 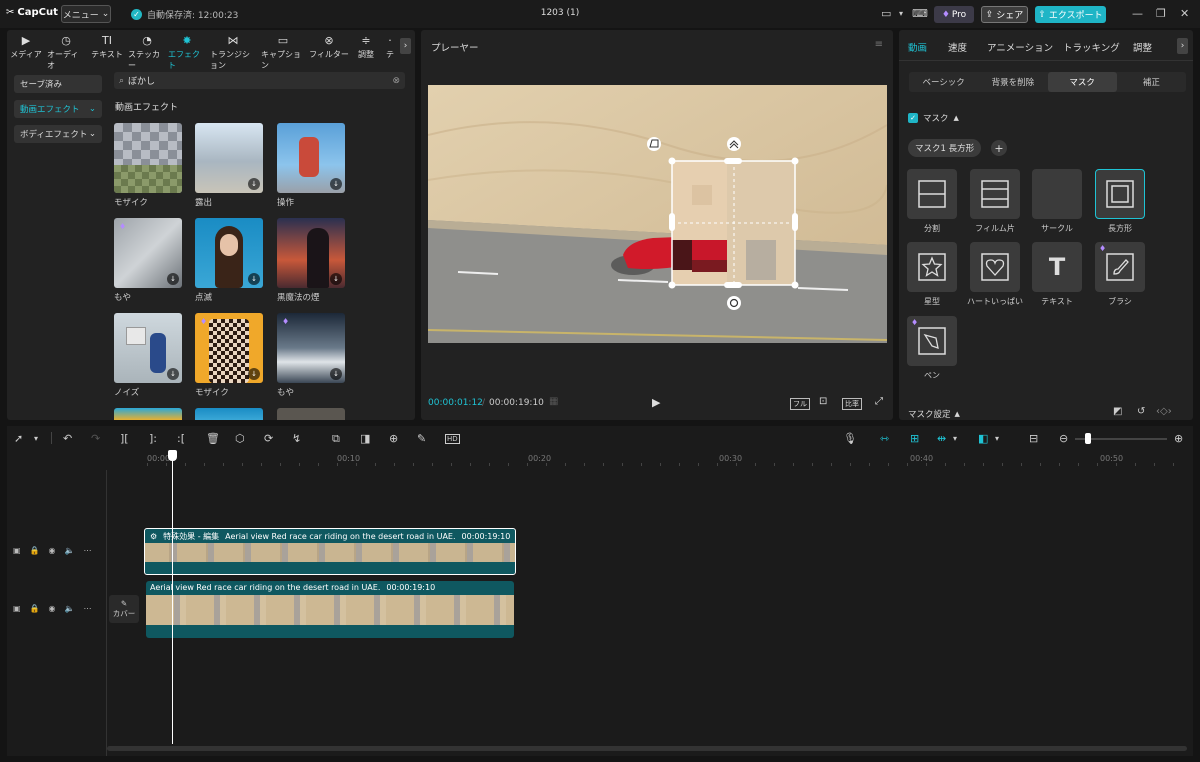 I want to click on subtab-basic: ベーシック, so click(x=943, y=82).